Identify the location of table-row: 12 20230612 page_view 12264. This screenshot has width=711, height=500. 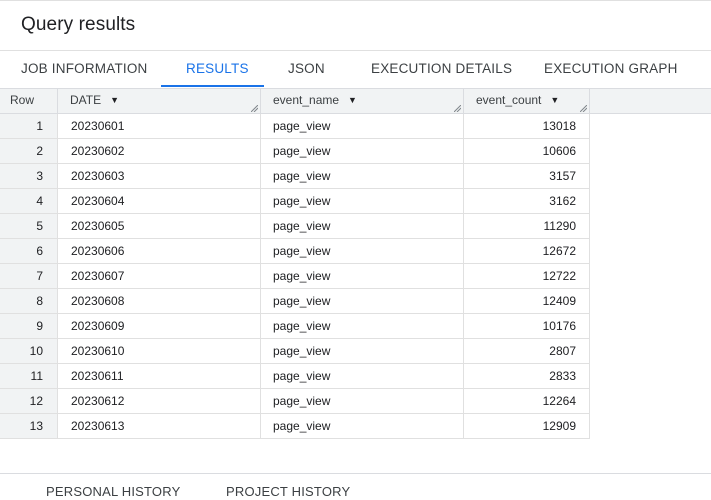
(295, 401).